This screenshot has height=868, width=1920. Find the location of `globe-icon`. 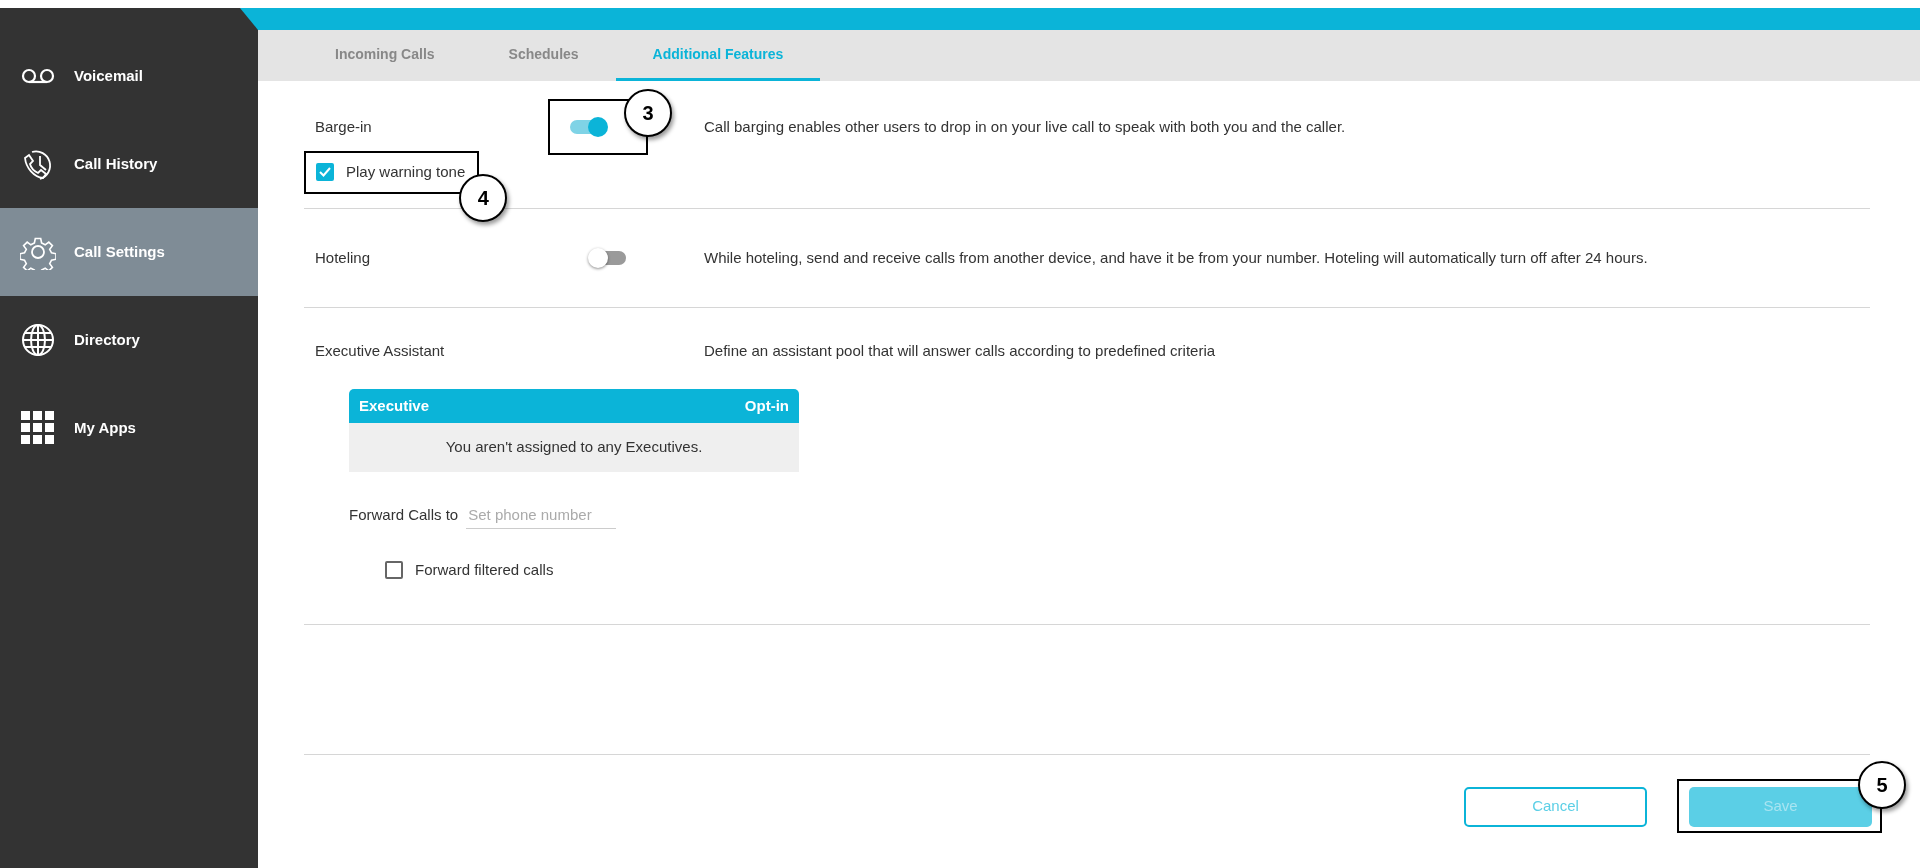

globe-icon is located at coordinates (38, 340).